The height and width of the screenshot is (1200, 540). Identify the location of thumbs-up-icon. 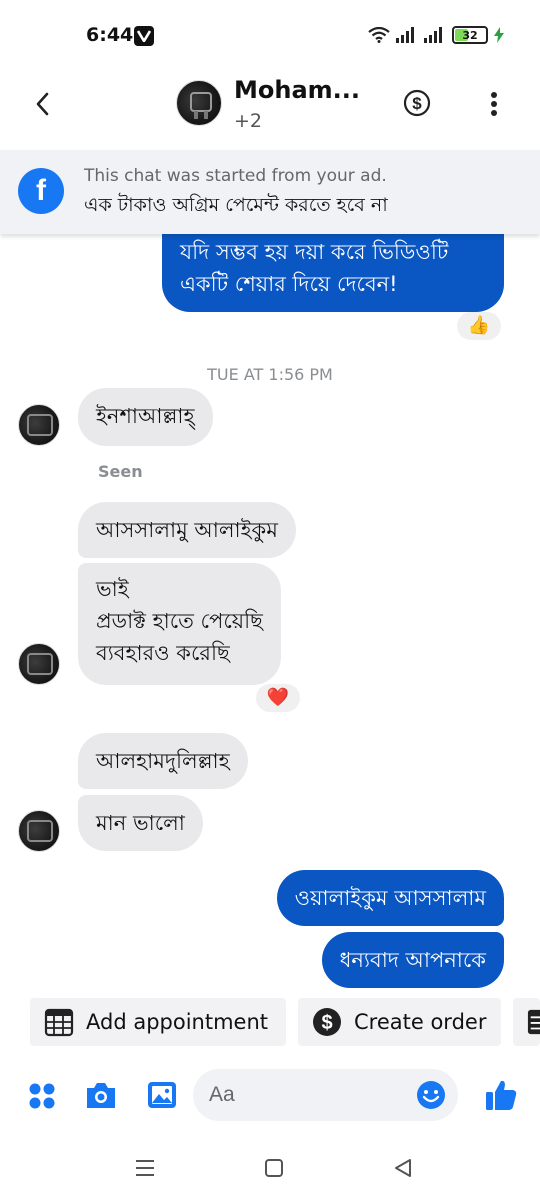
(501, 1095).